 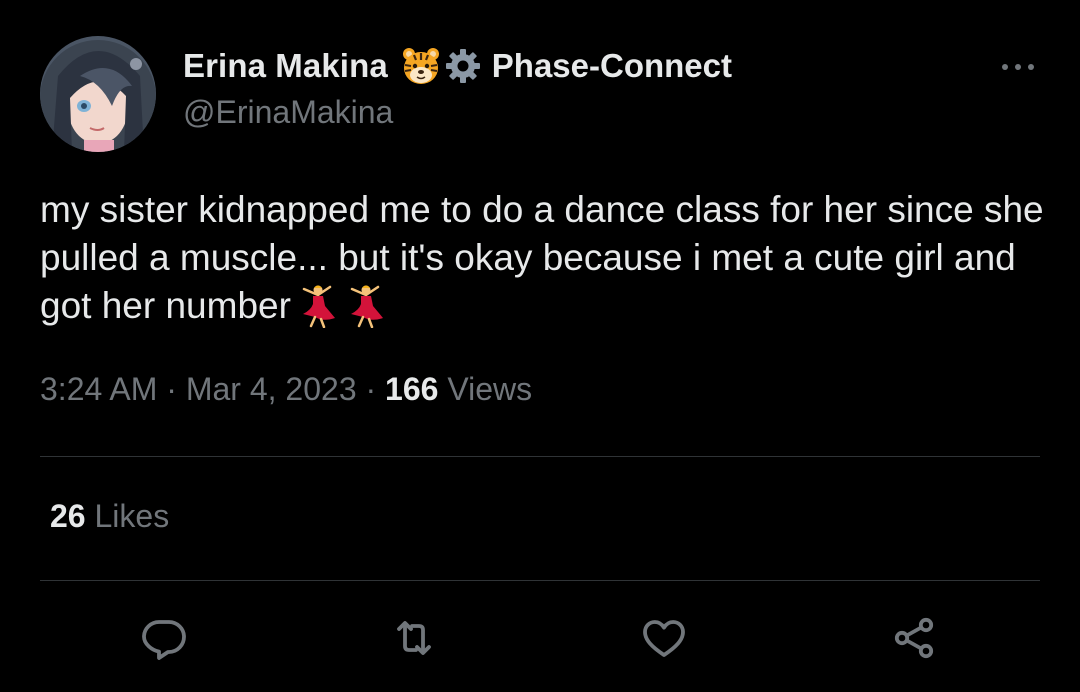 I want to click on likes-link: 26 Likes, so click(x=109, y=516).